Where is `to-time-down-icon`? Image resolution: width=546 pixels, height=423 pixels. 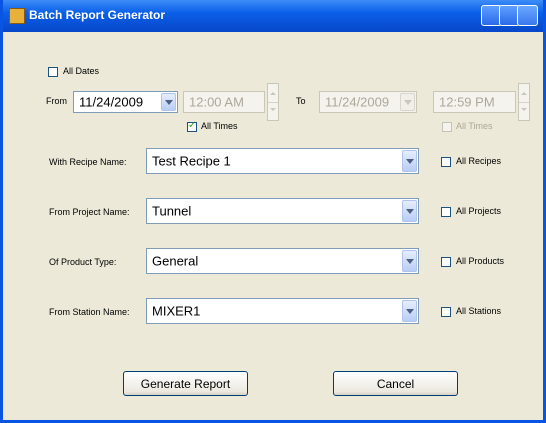
to-time-down-icon is located at coordinates (524, 111).